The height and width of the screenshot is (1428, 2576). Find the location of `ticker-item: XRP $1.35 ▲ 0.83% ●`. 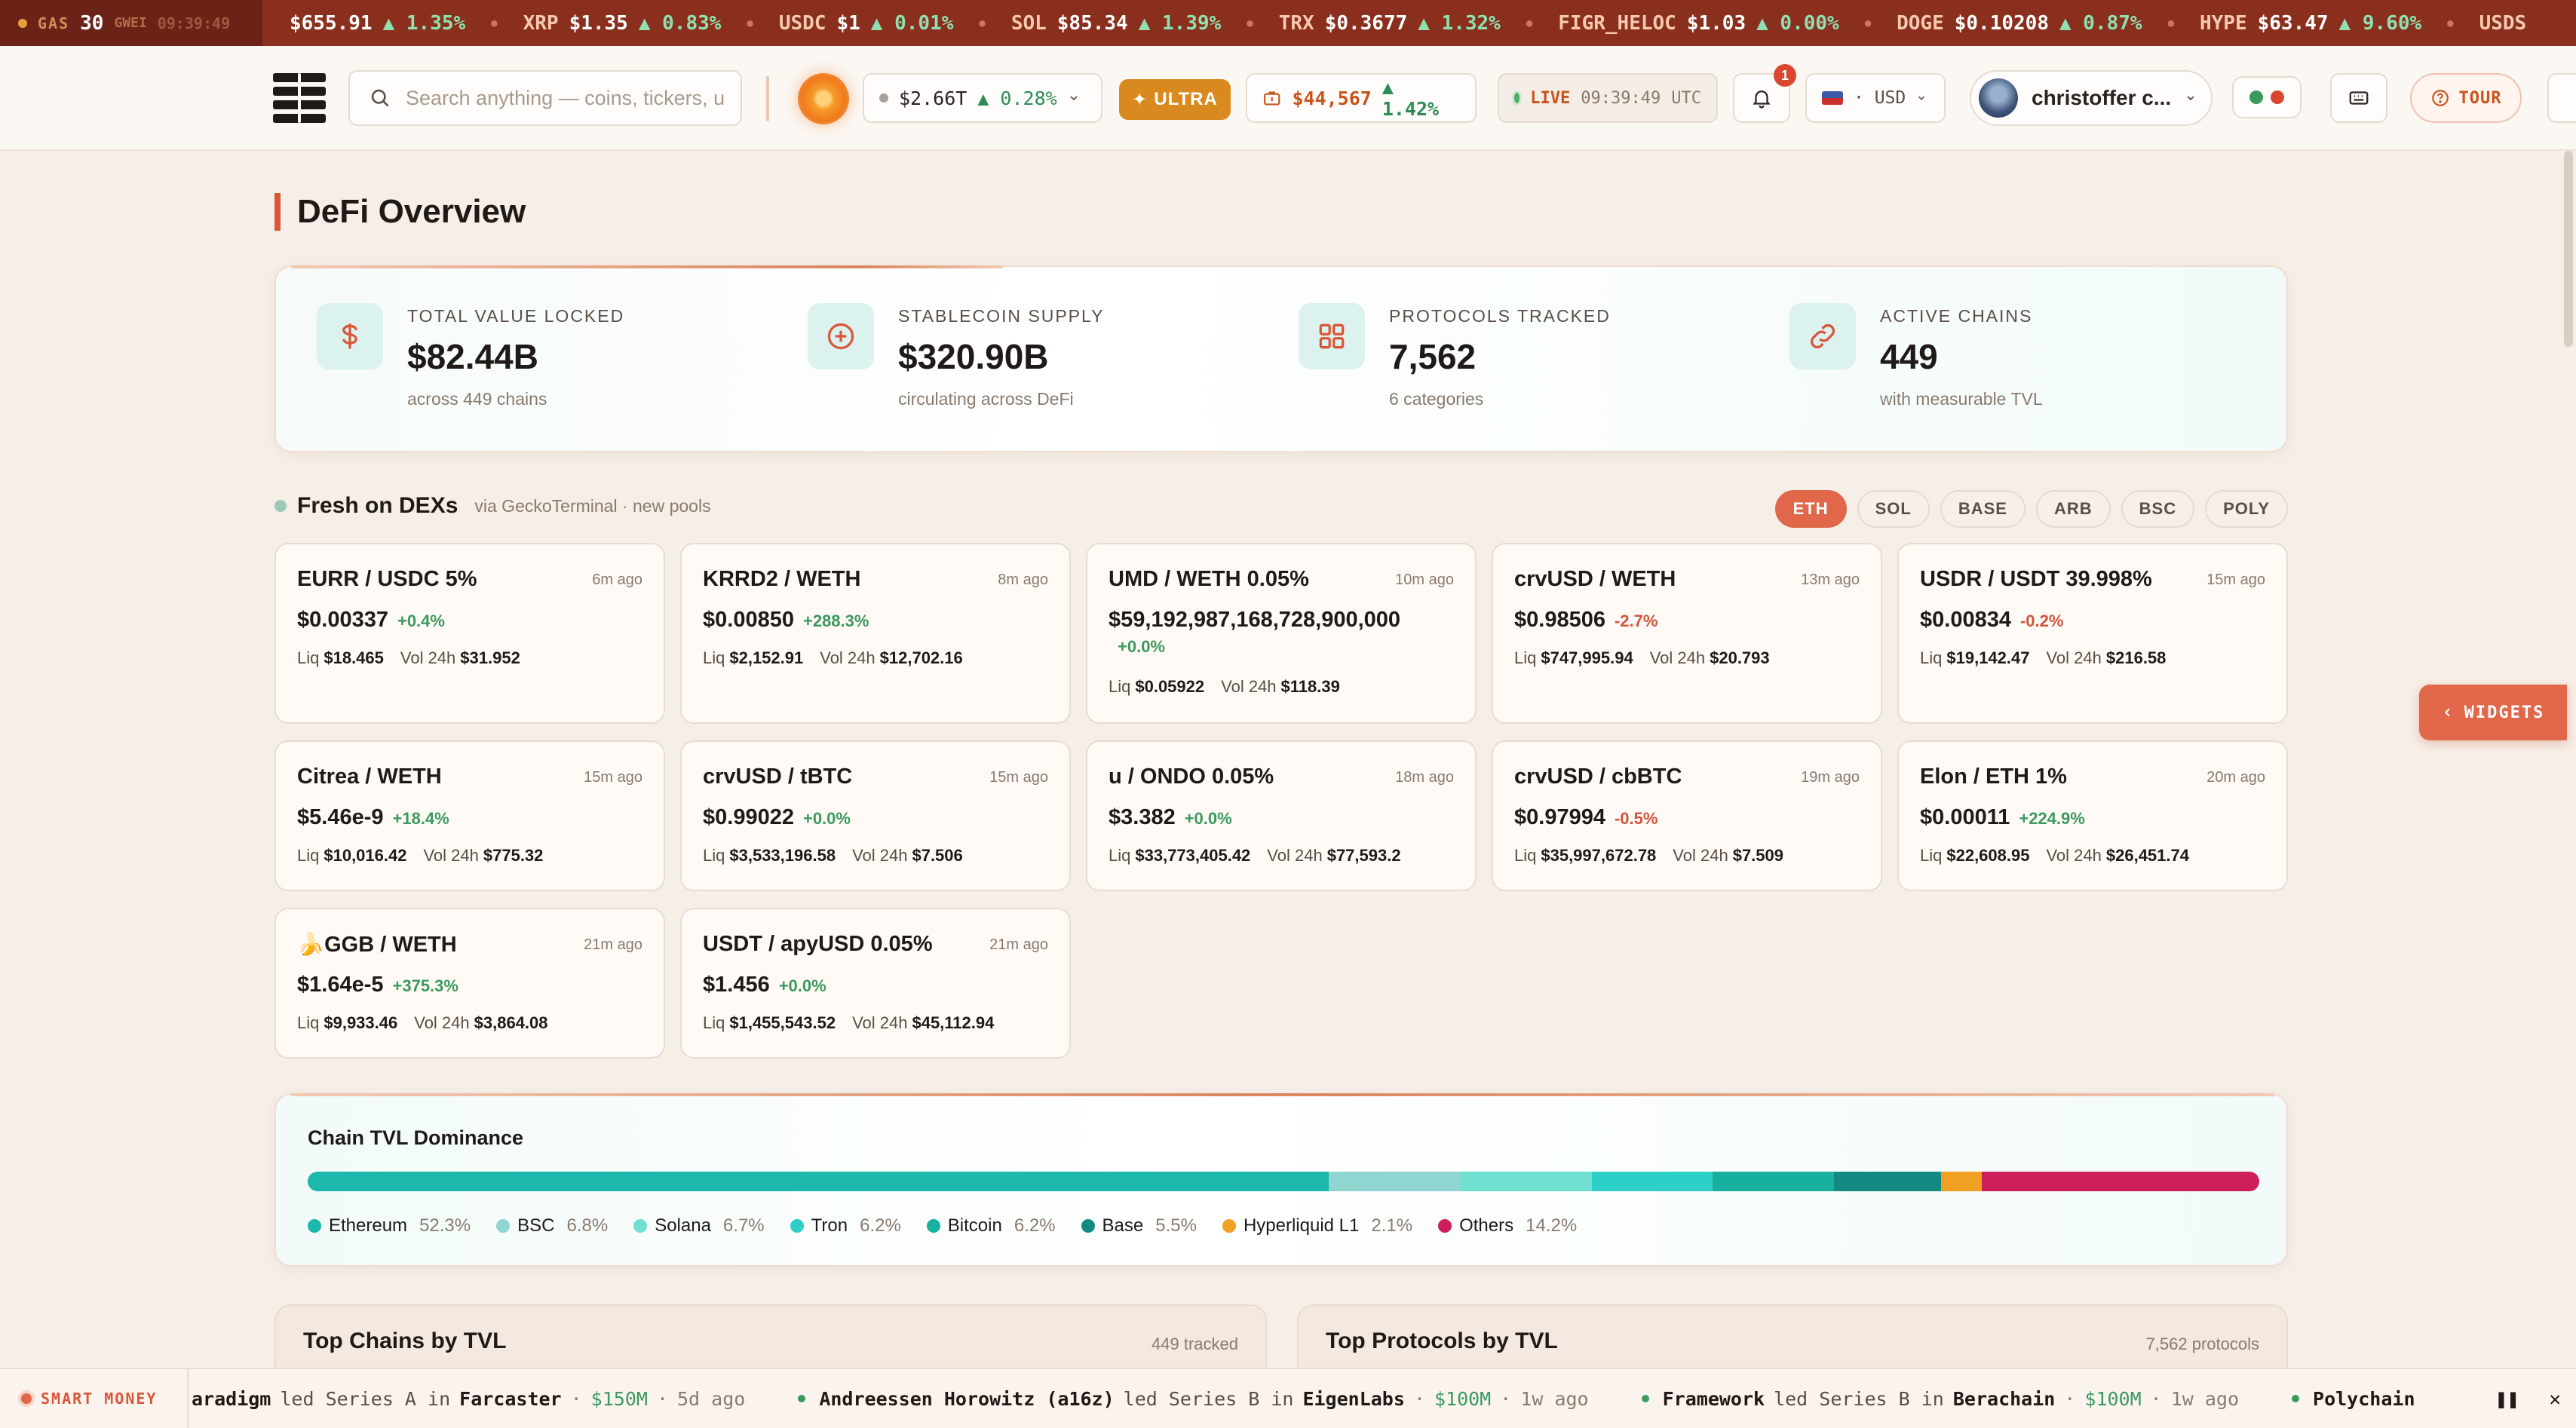

ticker-item: XRP $1.35 ▲ 0.83% ● is located at coordinates (638, 23).